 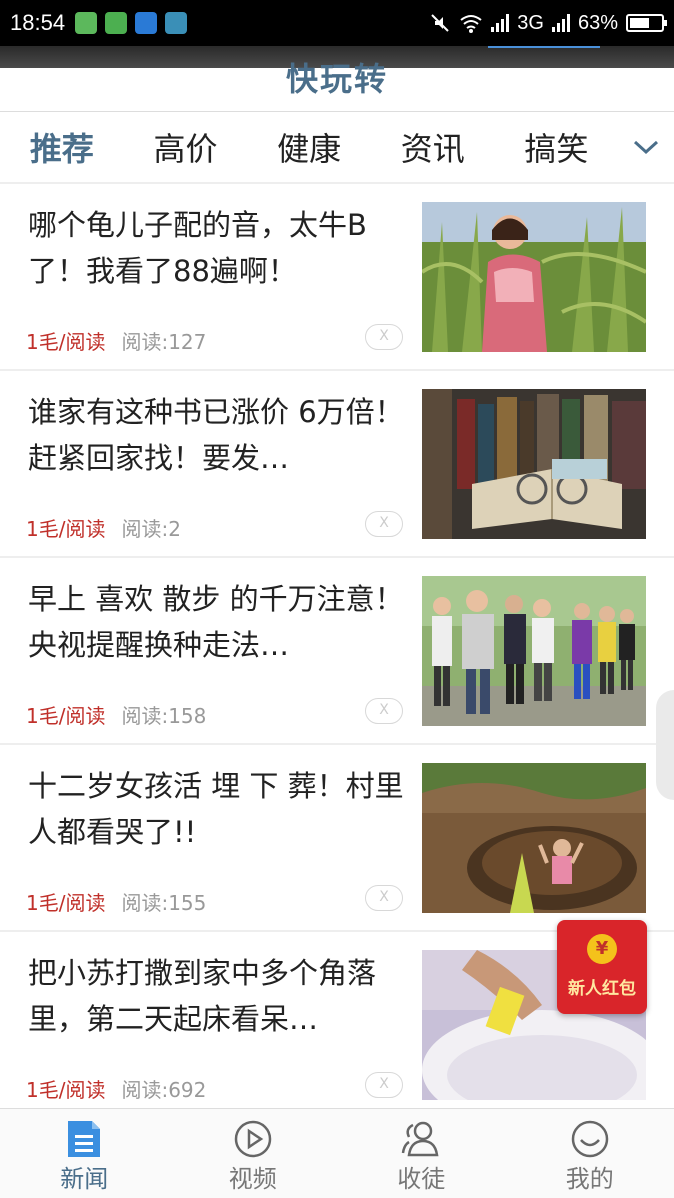 I want to click on nav-label-apprentice: 收徒, so click(x=421, y=1179).